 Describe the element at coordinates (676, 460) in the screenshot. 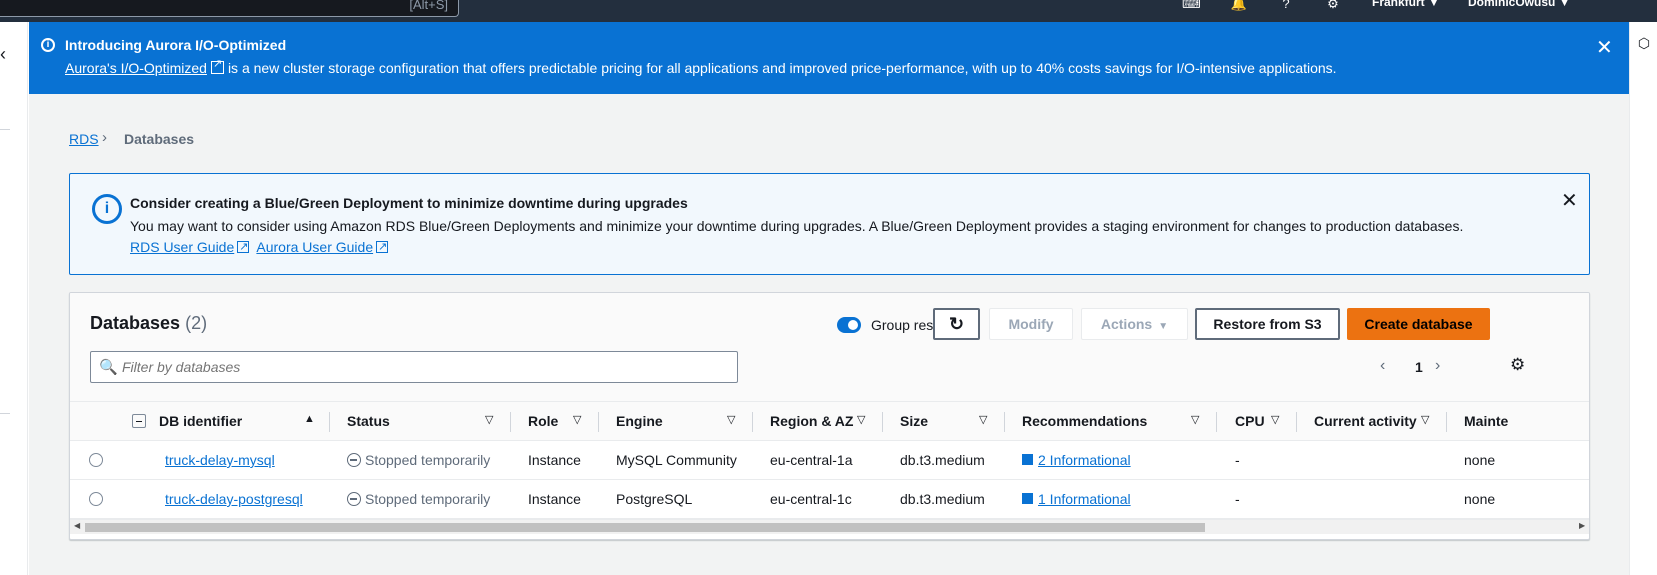

I see `engine-cell: MySQL Community` at that location.